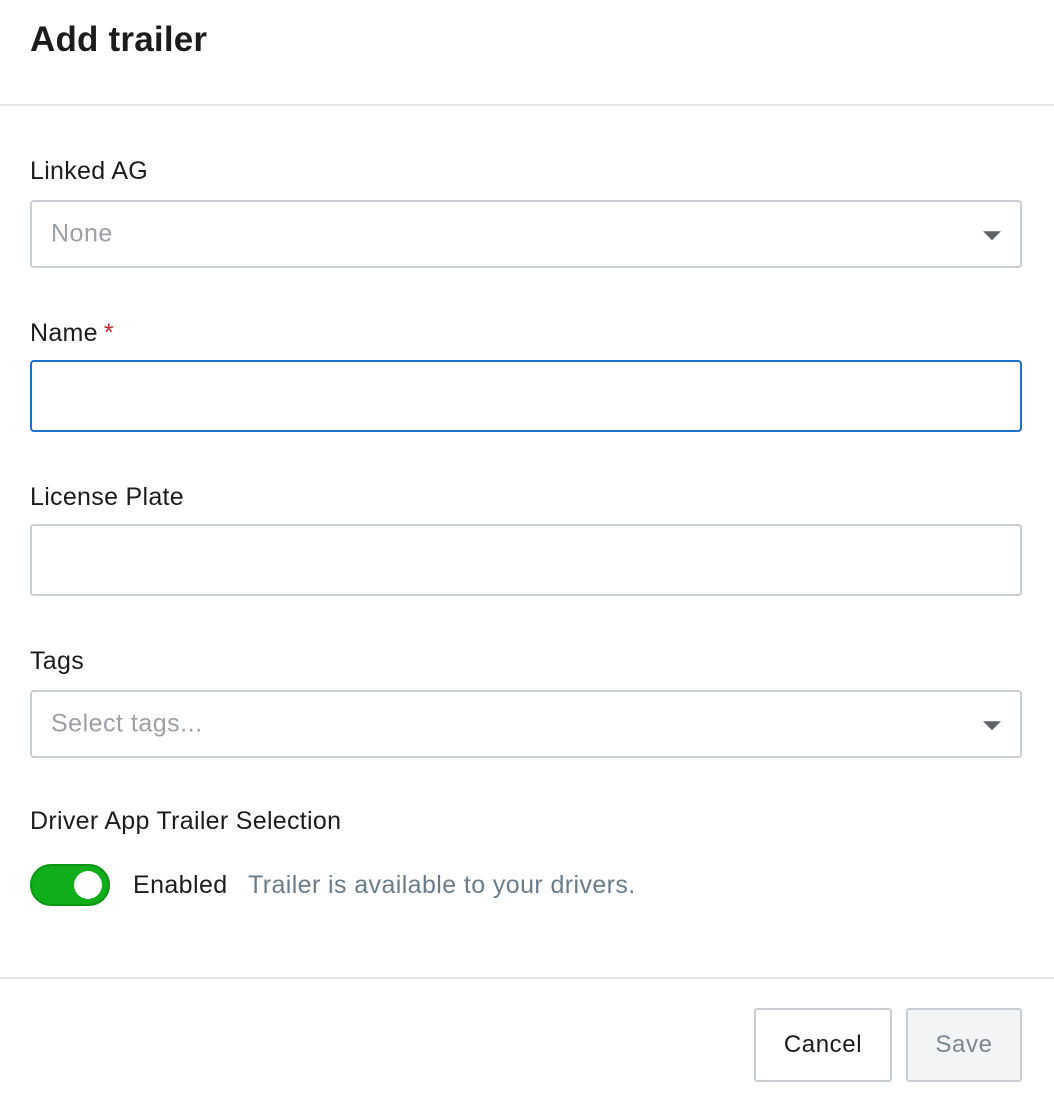 This screenshot has width=1054, height=1096. What do you see at coordinates (108, 333) in the screenshot?
I see `required-marker: *` at bounding box center [108, 333].